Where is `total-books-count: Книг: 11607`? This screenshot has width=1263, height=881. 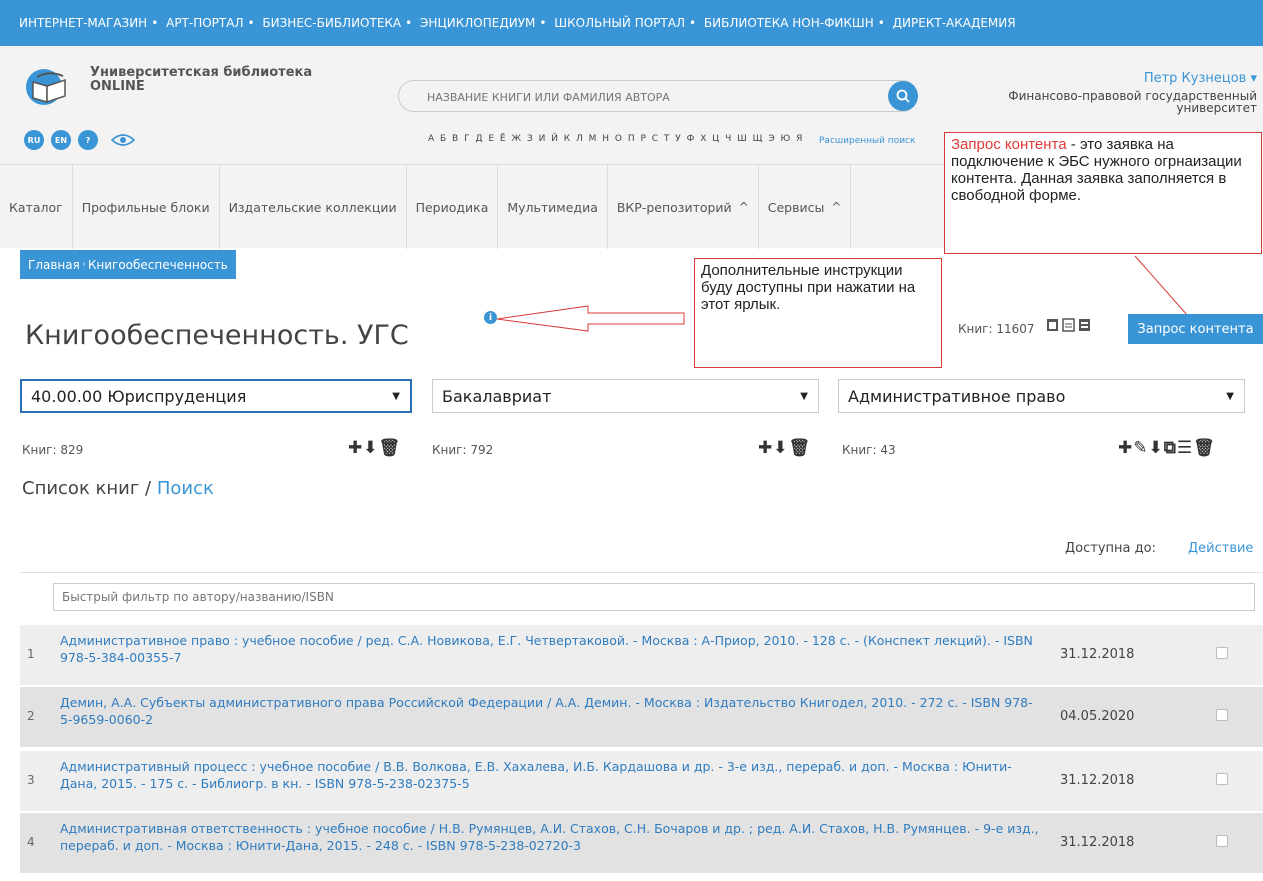
total-books-count: Книг: 11607 is located at coordinates (996, 329).